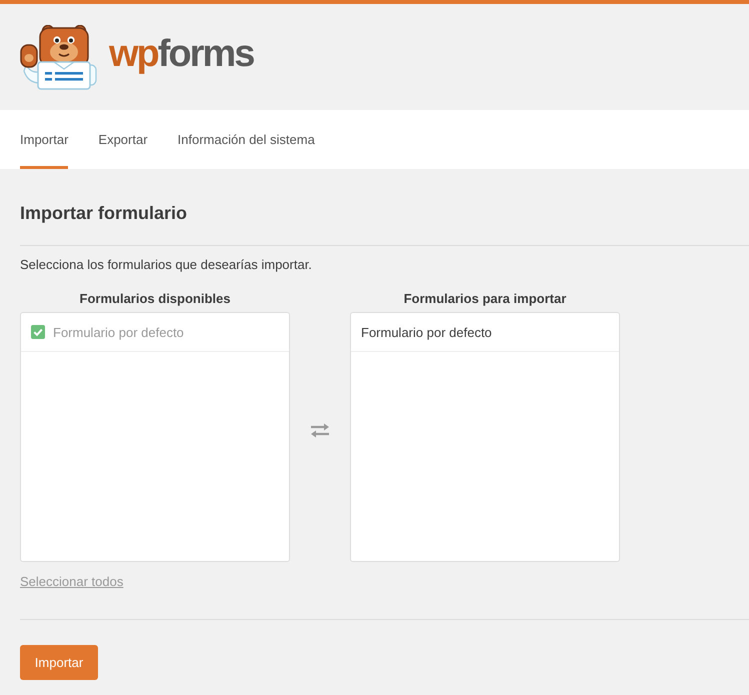 Image resolution: width=749 pixels, height=695 pixels. I want to click on logo-wordmark: wpforms, so click(181, 54).